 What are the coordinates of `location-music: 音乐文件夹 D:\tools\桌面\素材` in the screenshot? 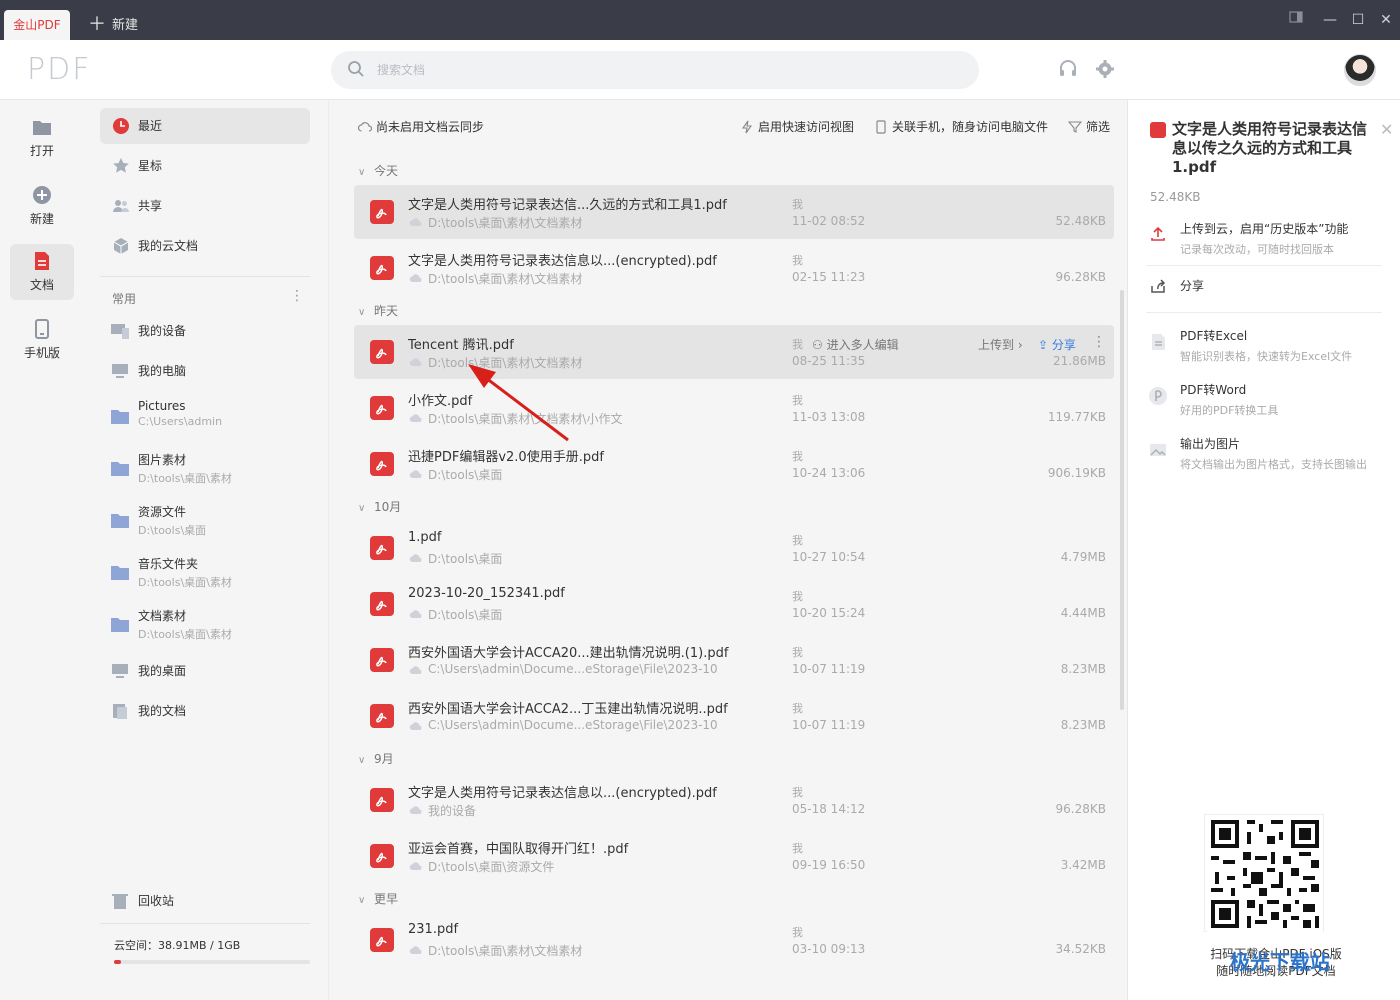 It's located at (205, 572).